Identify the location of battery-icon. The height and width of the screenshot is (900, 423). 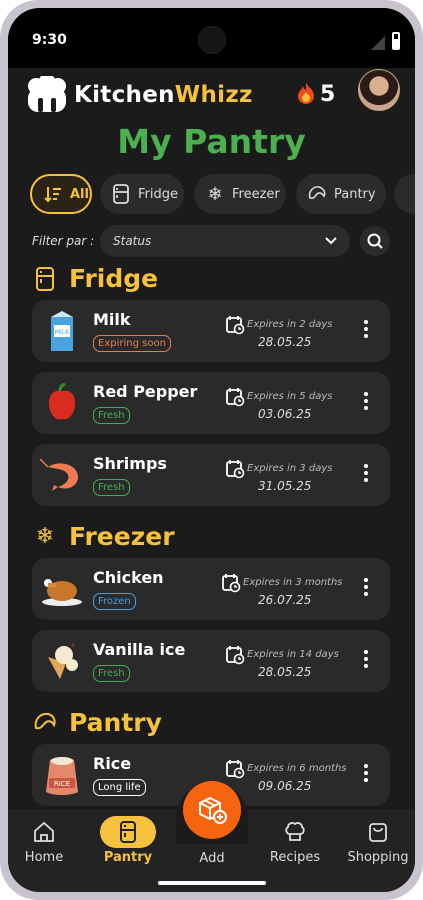
(396, 41).